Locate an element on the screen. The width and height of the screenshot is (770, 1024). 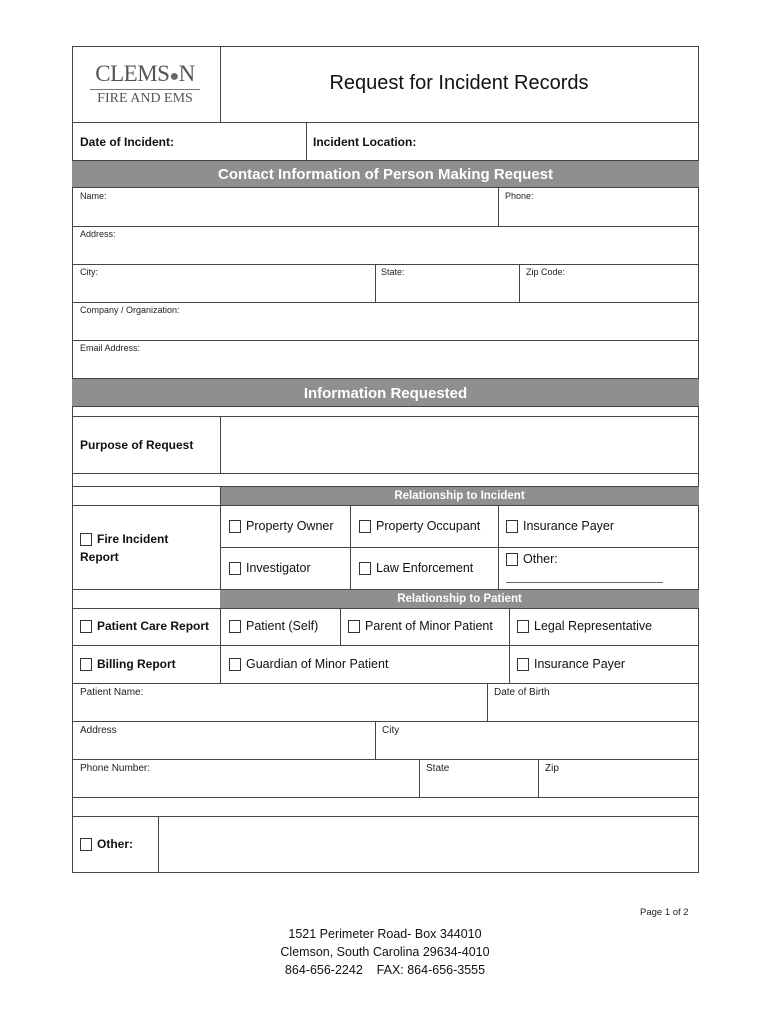
zip-code-field: Zip Code: is located at coordinates (545, 272).